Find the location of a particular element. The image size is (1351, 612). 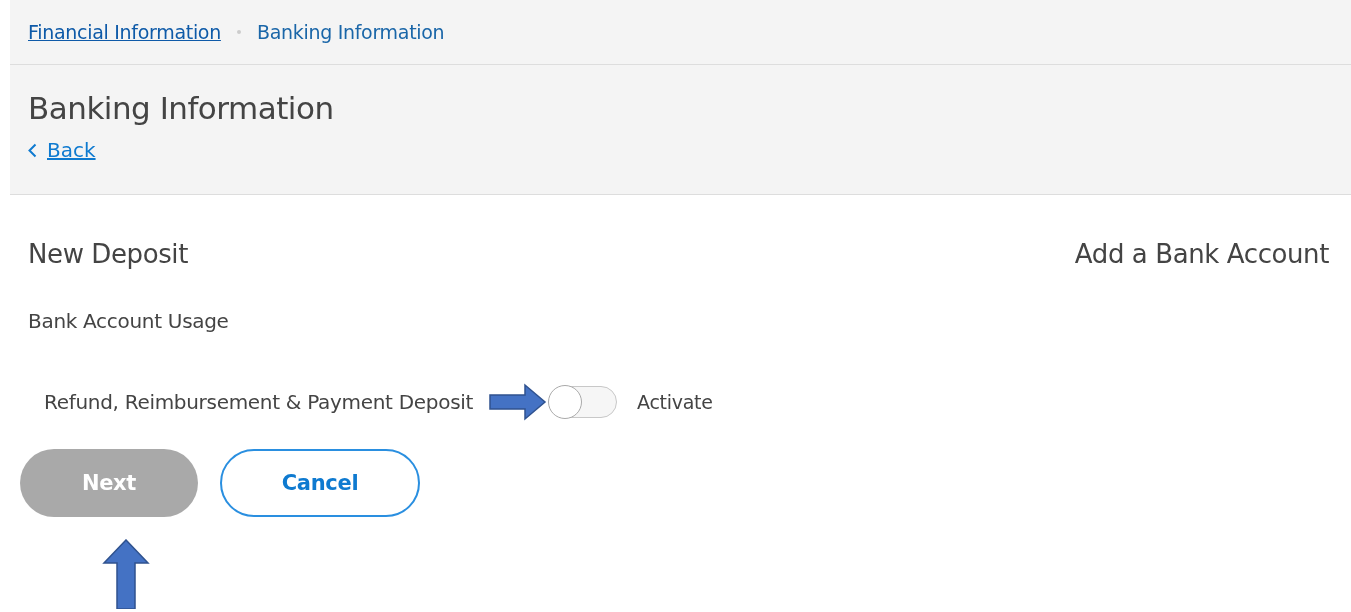

breadcrumb-link: Financial Information is located at coordinates (124, 32).